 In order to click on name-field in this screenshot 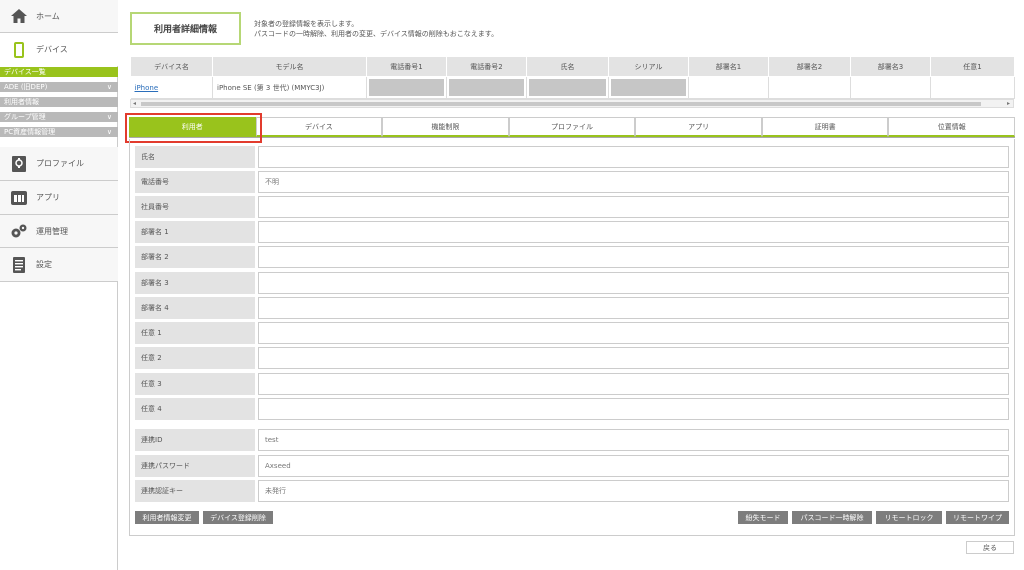, I will do `click(633, 157)`.